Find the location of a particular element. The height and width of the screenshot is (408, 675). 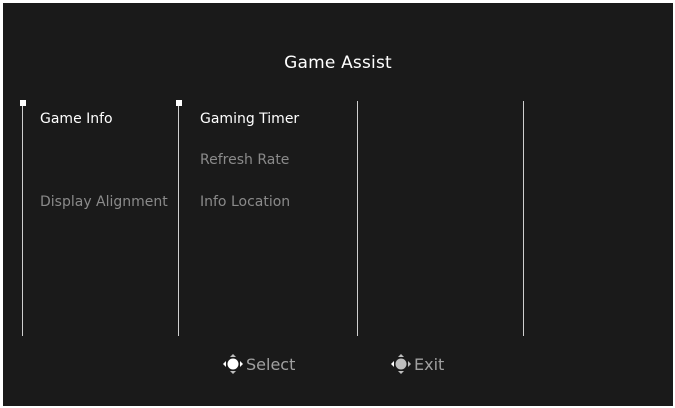

column1-selection-marker is located at coordinates (23, 103).